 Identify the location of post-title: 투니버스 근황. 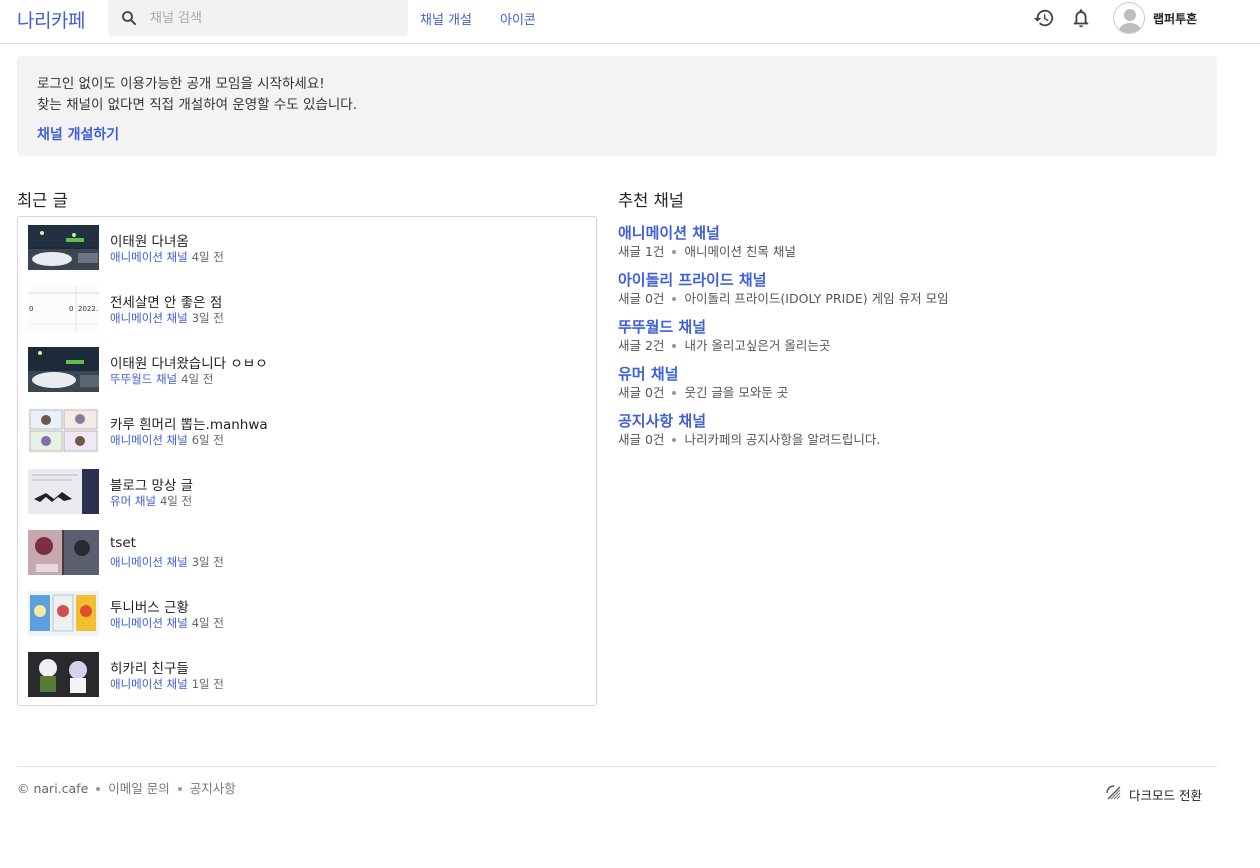
(149, 606).